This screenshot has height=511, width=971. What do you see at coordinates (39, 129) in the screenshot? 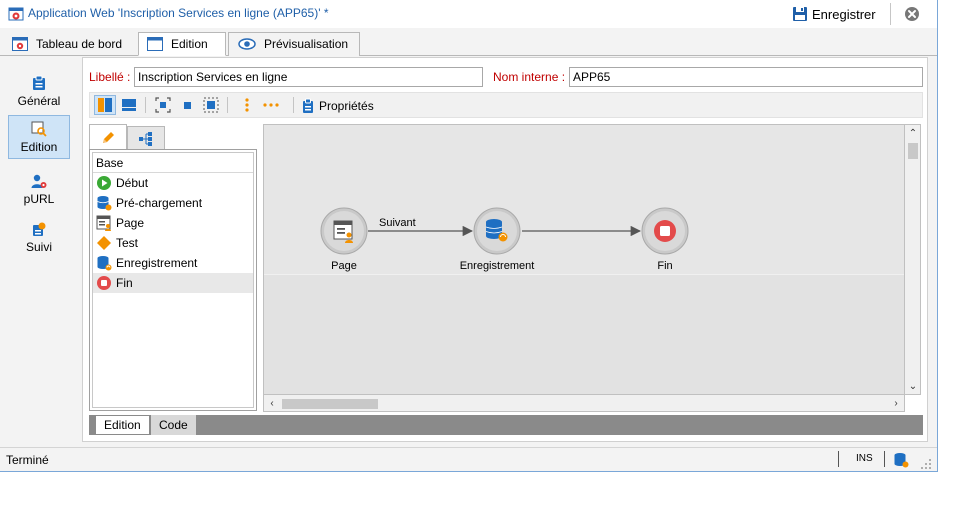
I see `edit-search-icon` at bounding box center [39, 129].